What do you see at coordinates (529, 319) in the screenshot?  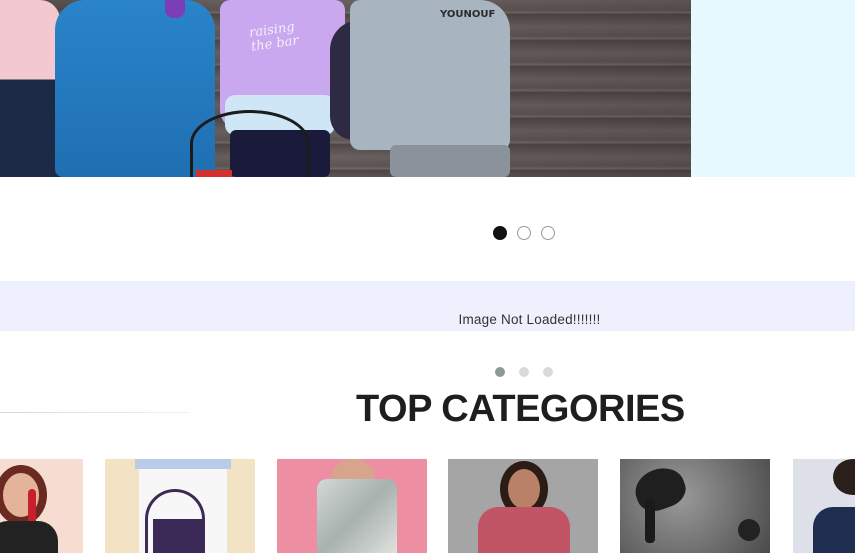 I see `promo-banner-fallback-text: Image Not Loaded!!!!!!!` at bounding box center [529, 319].